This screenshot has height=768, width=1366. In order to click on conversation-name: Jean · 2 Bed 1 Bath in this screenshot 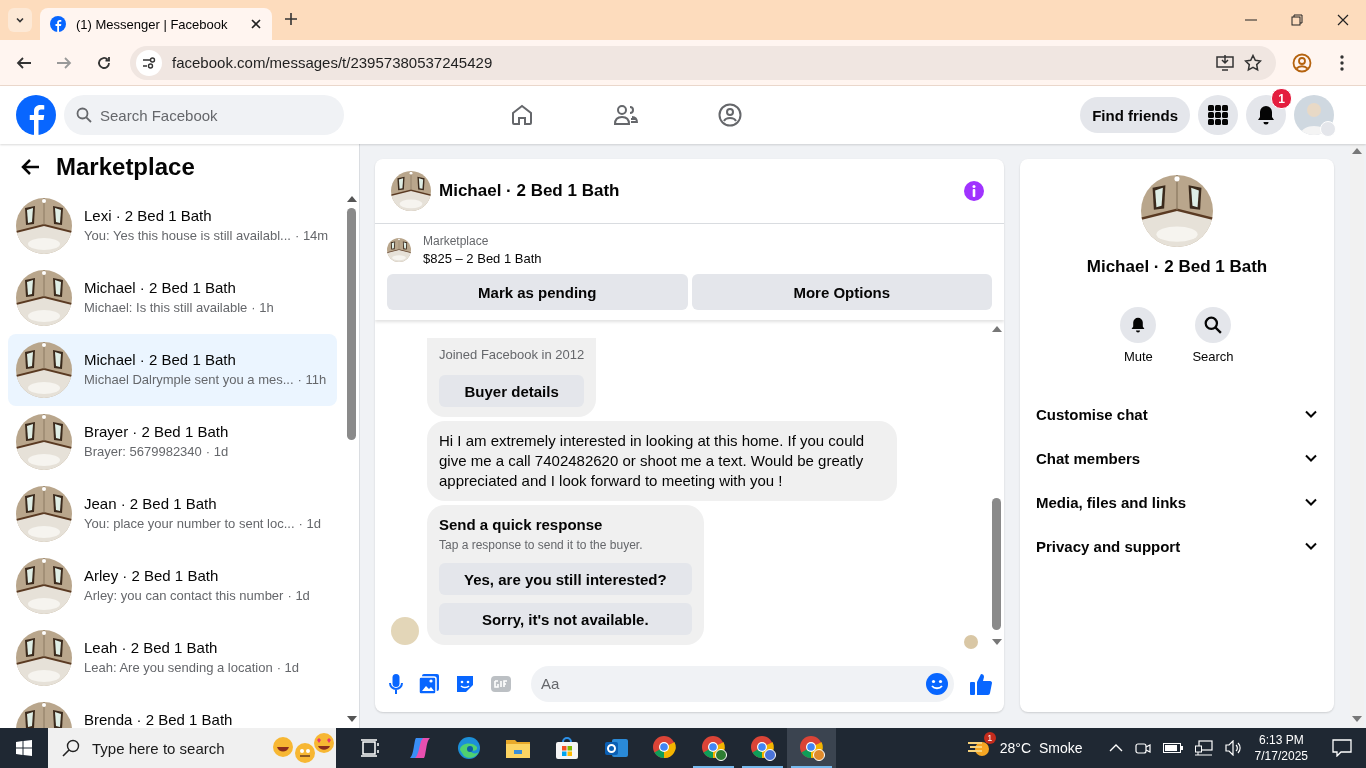, I will do `click(151, 504)`.